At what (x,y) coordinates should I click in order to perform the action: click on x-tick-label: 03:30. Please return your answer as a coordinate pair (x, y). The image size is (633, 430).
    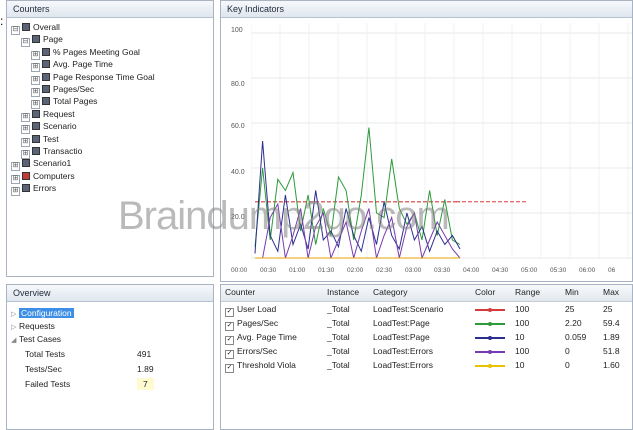
    Looking at the image, I should click on (442, 270).